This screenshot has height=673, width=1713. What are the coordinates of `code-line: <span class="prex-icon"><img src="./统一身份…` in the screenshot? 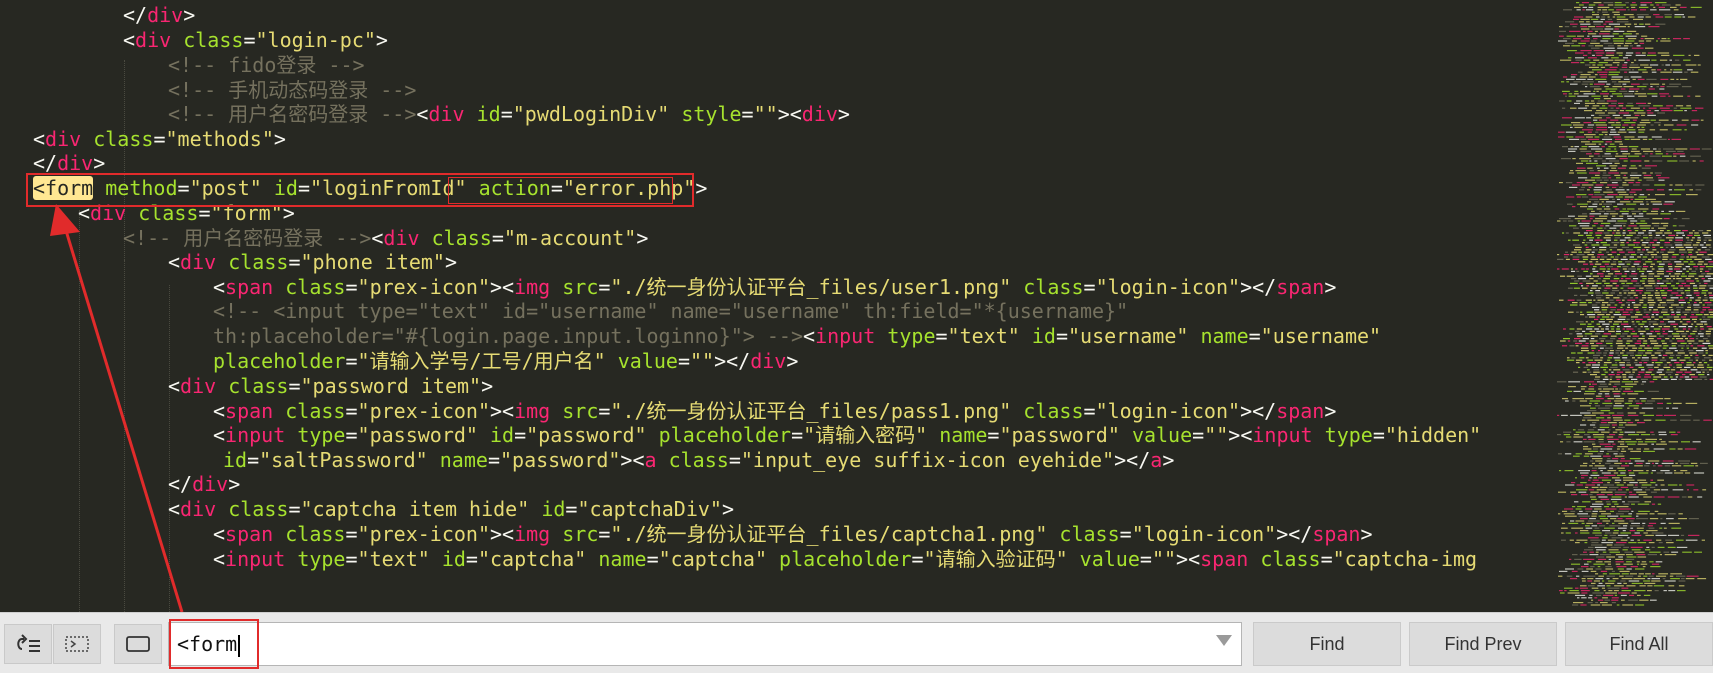 It's located at (793, 534).